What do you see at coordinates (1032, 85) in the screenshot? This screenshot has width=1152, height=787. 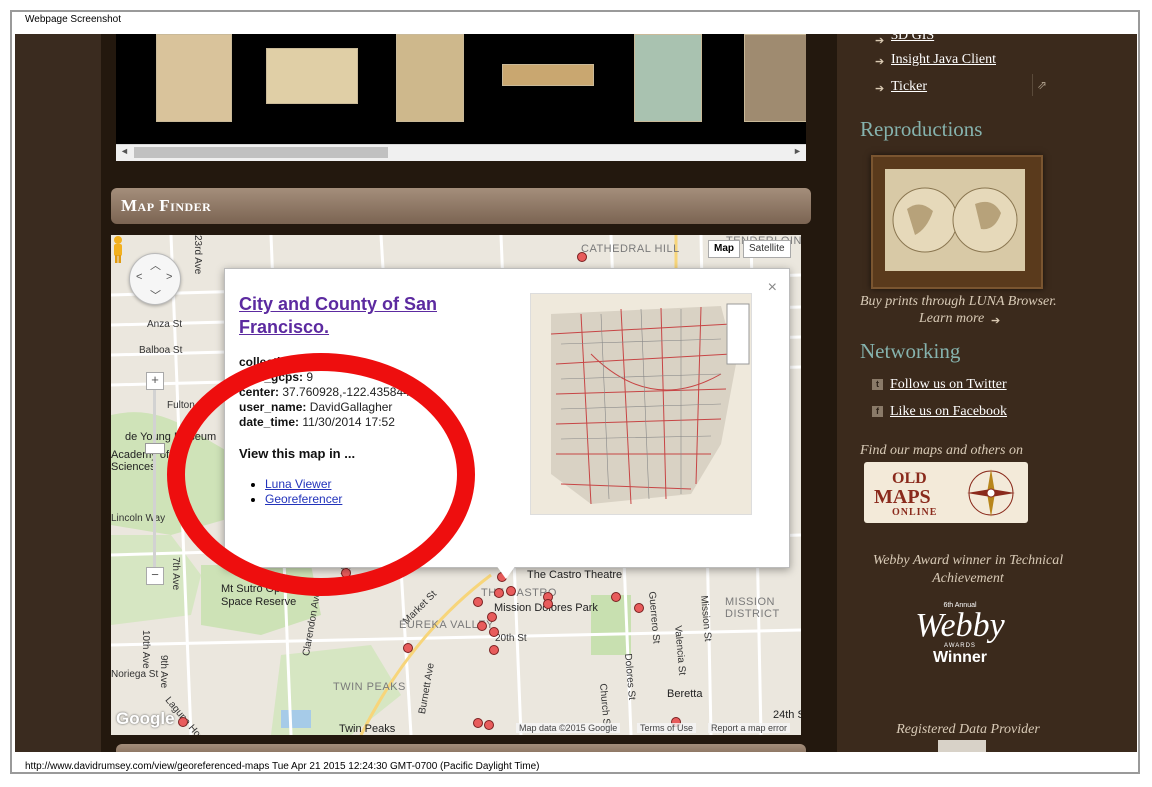 I see `divider` at bounding box center [1032, 85].